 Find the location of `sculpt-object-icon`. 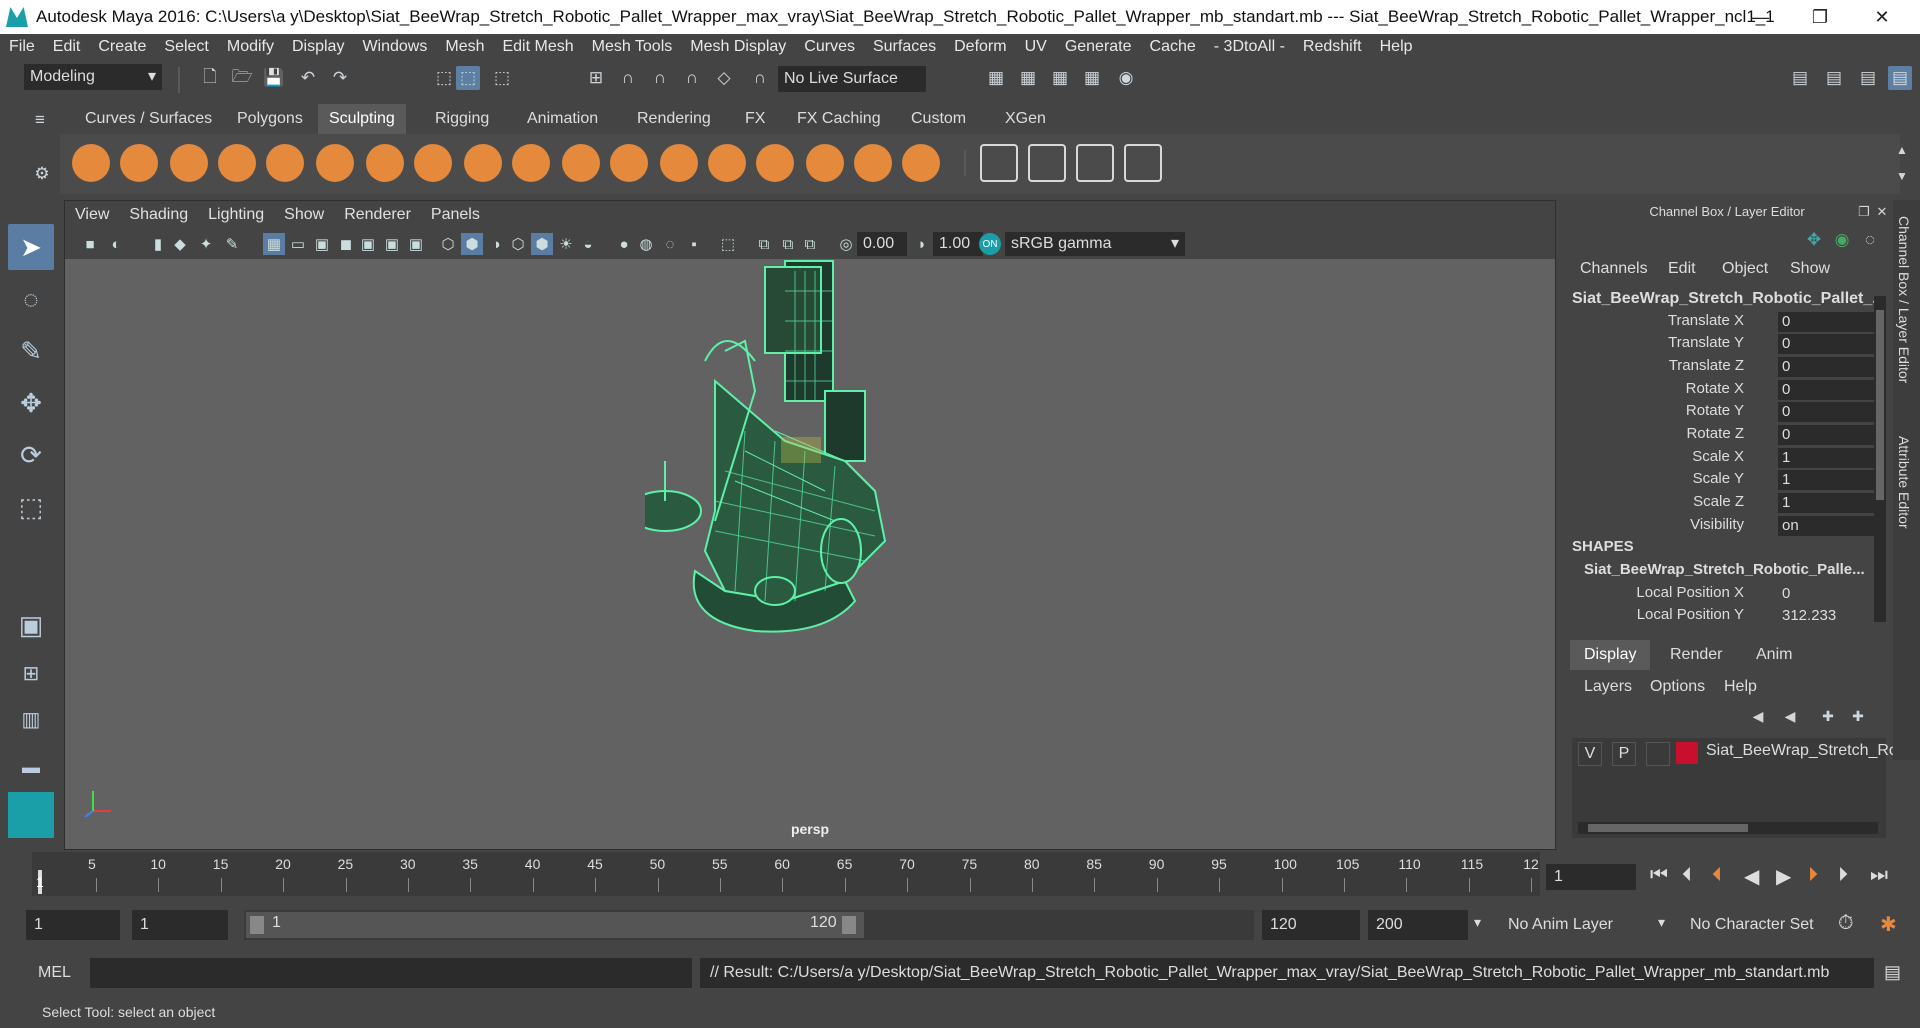

sculpt-object-icon is located at coordinates (1095, 163).